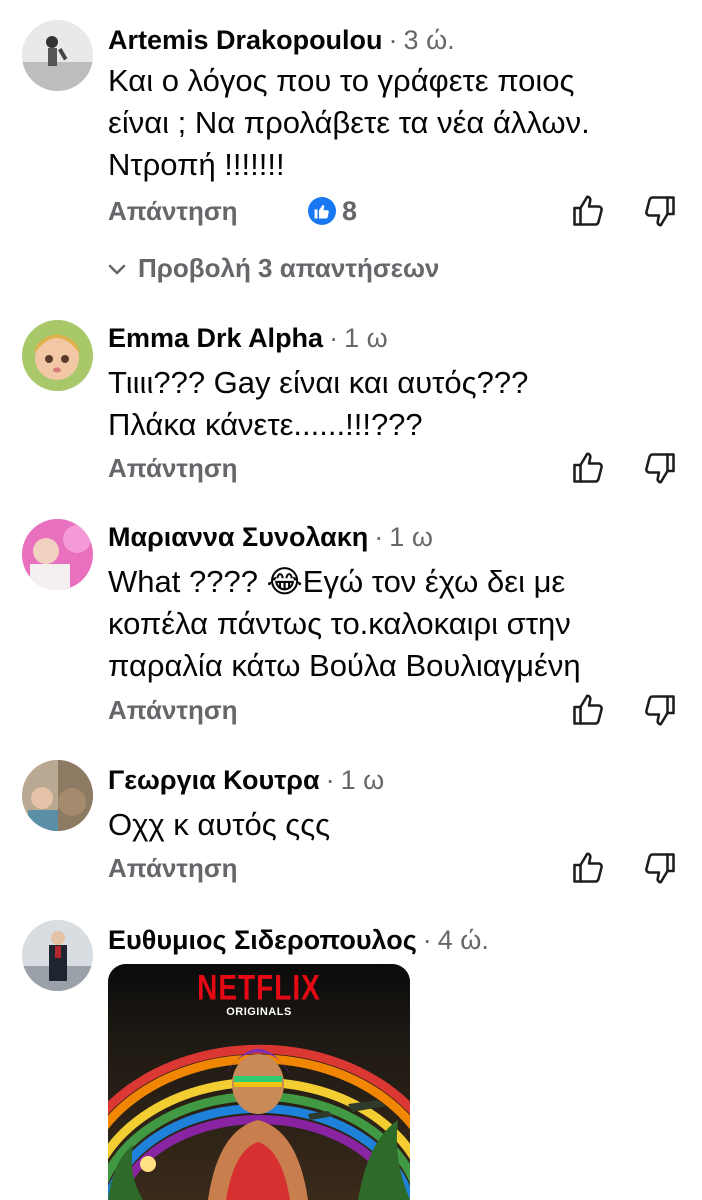 The width and height of the screenshot is (702, 1200). Describe the element at coordinates (463, 940) in the screenshot. I see `timestamp: 4 ώ.` at that location.